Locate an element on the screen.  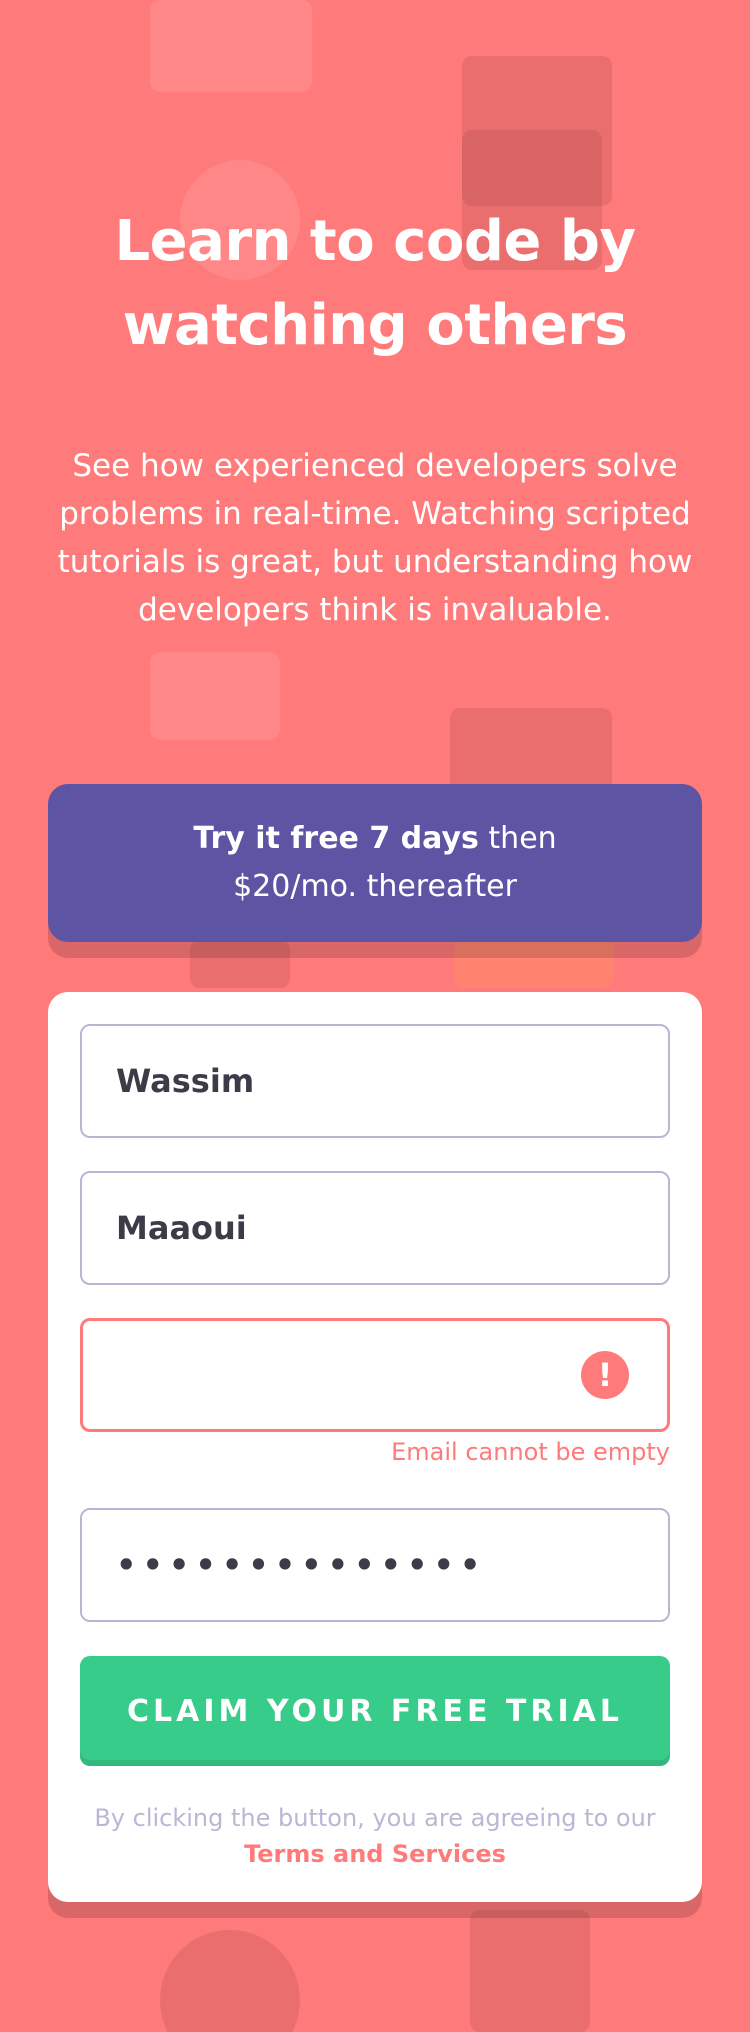
bg-house-bottom-icon is located at coordinates (530, 1971).